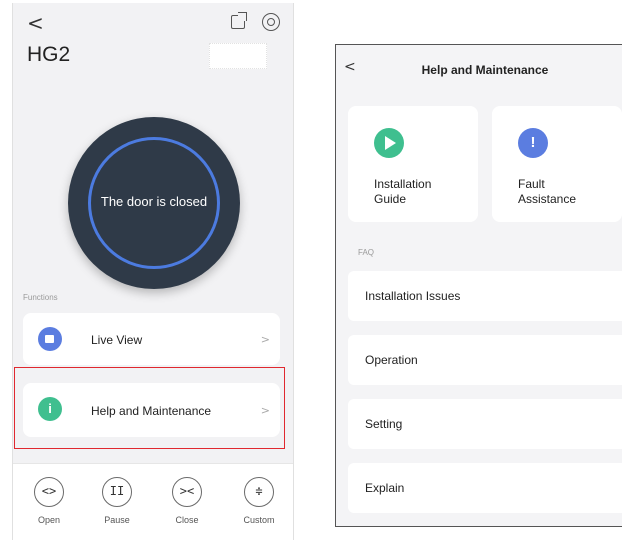 Image resolution: width=622 pixels, height=542 pixels. I want to click on pause-button: II Pause, so click(117, 501).